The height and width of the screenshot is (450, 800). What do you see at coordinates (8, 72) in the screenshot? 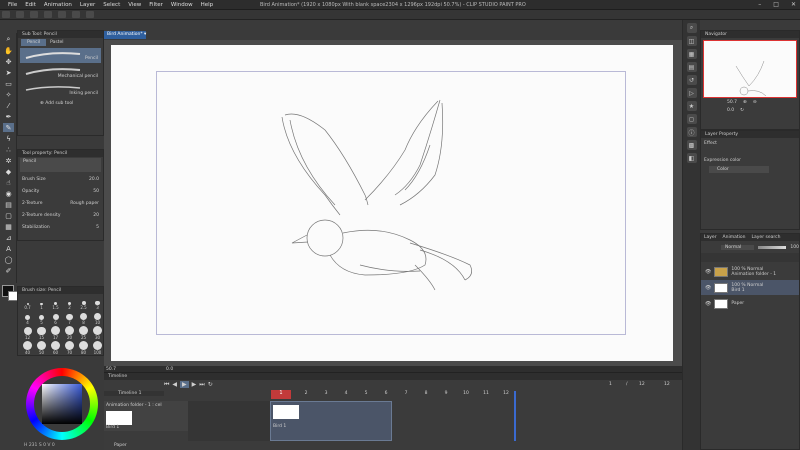
I see `operation-tool-icon: ➤` at bounding box center [8, 72].